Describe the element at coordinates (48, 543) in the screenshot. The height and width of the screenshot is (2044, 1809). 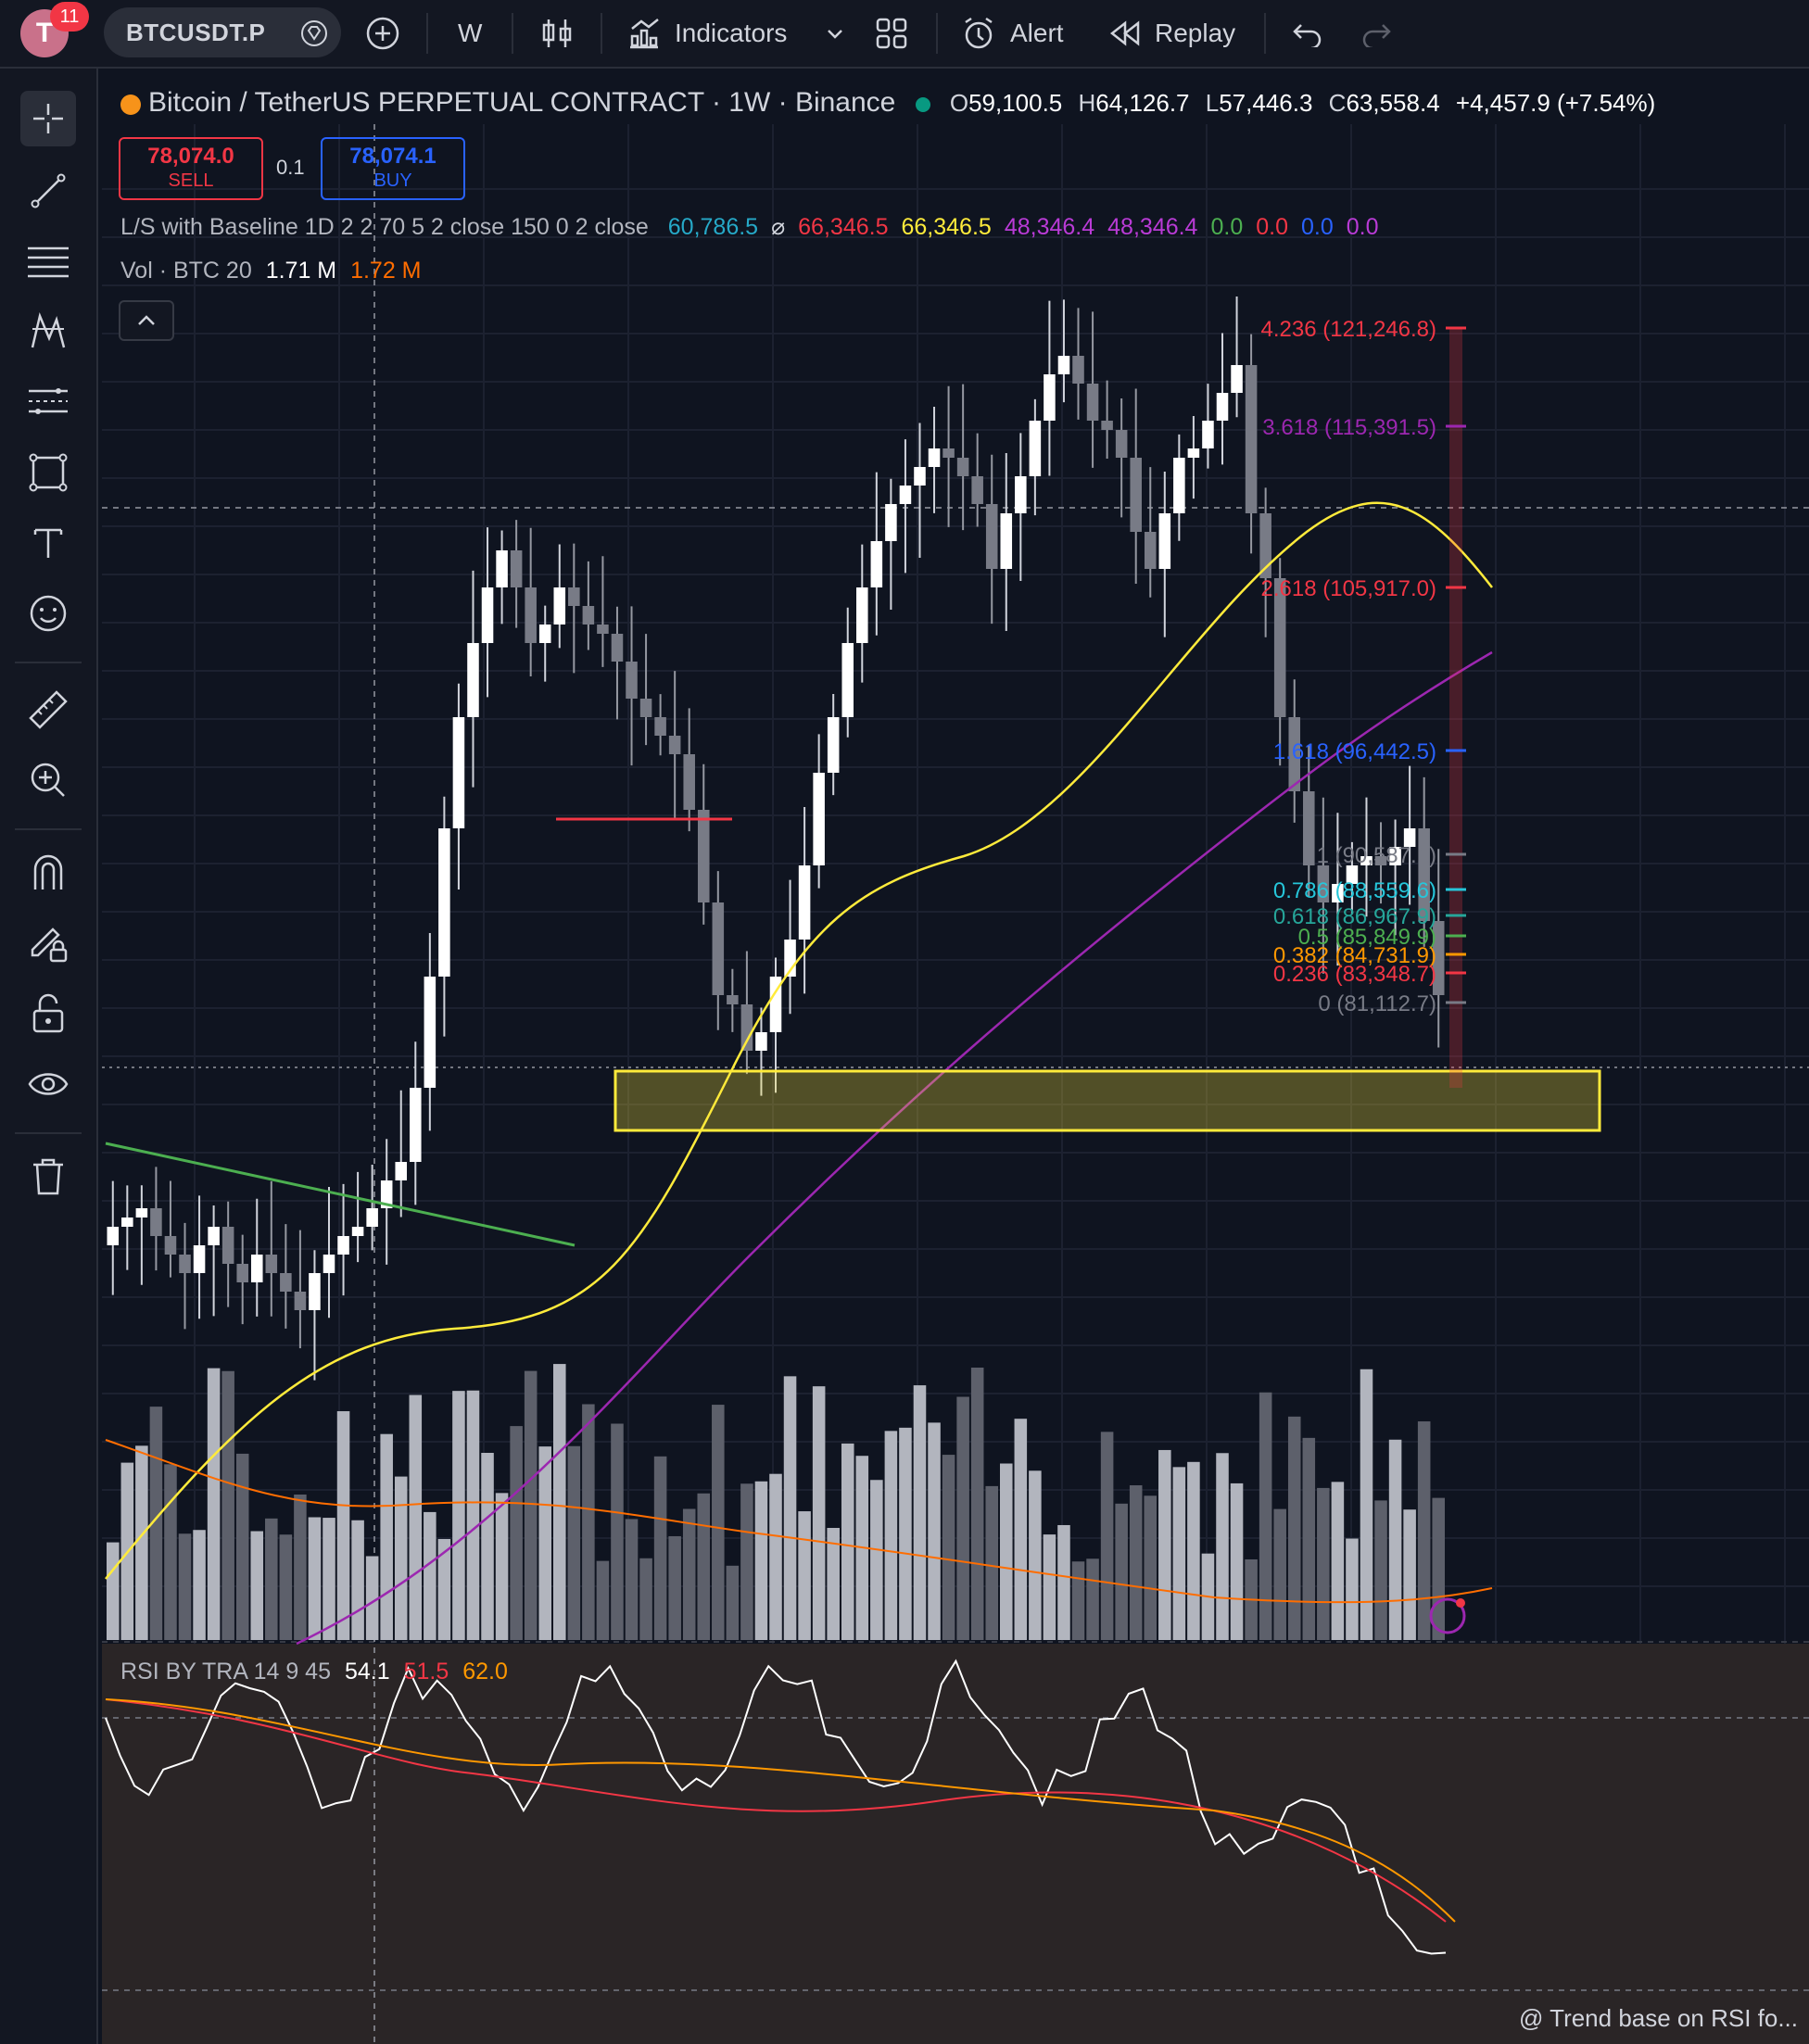
I see `text-tool` at that location.